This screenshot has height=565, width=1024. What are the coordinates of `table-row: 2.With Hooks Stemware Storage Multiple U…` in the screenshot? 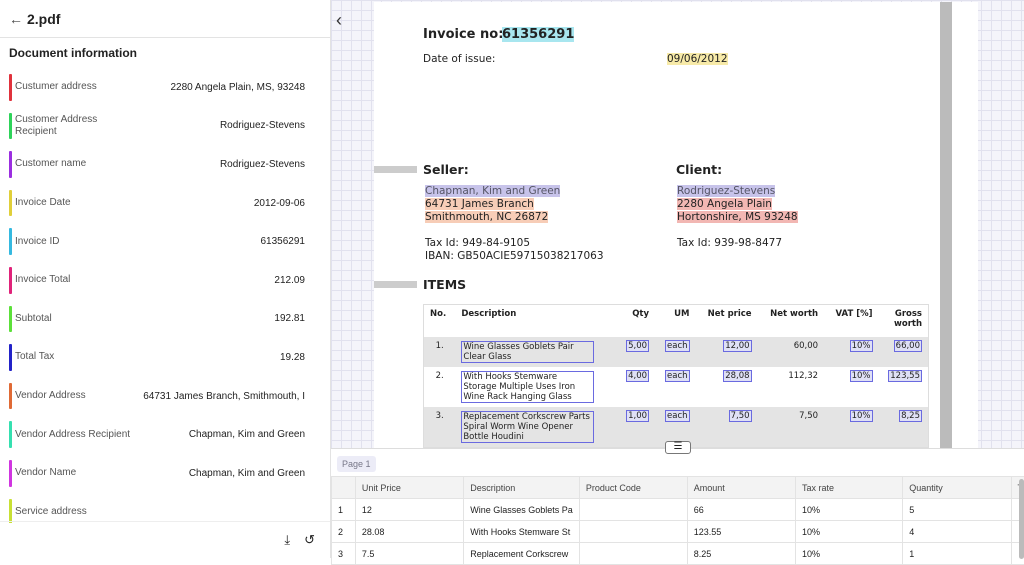 It's located at (676, 387).